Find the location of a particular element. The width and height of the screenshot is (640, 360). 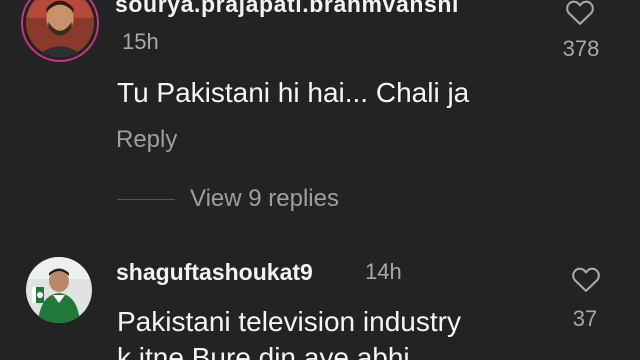

replies-divider is located at coordinates (146, 199).